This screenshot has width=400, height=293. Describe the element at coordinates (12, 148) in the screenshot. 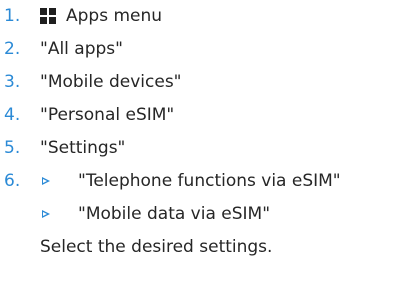

I see `step-number: 5.` at that location.